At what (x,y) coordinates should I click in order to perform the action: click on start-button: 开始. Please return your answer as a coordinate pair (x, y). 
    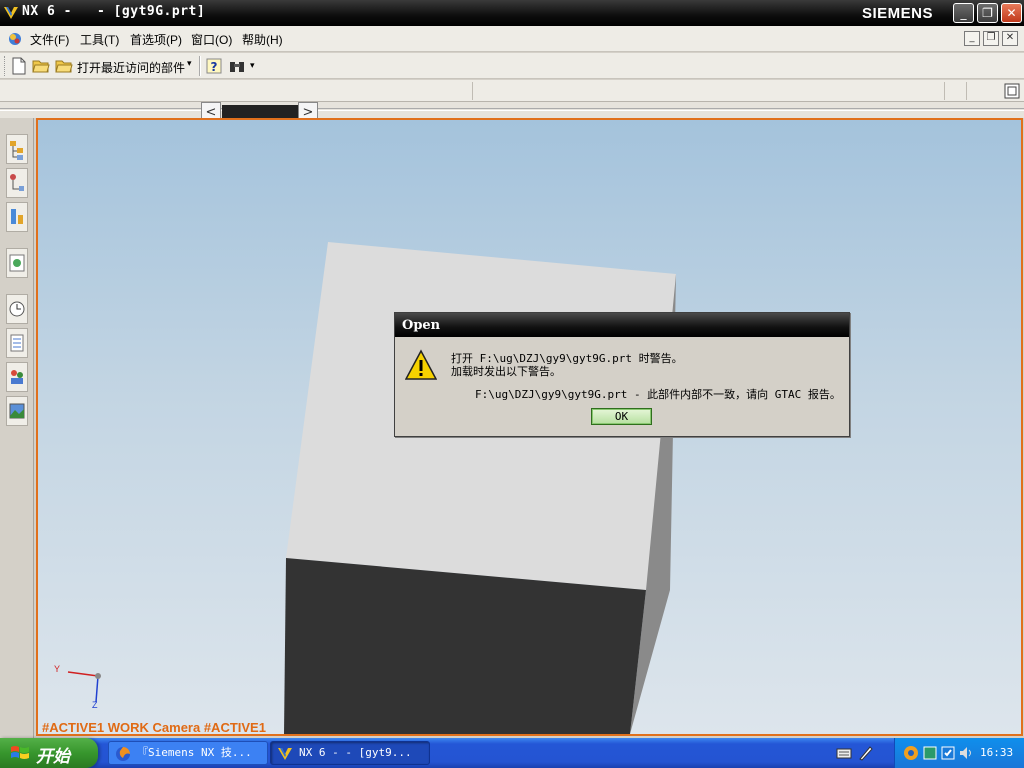
    Looking at the image, I should click on (49, 753).